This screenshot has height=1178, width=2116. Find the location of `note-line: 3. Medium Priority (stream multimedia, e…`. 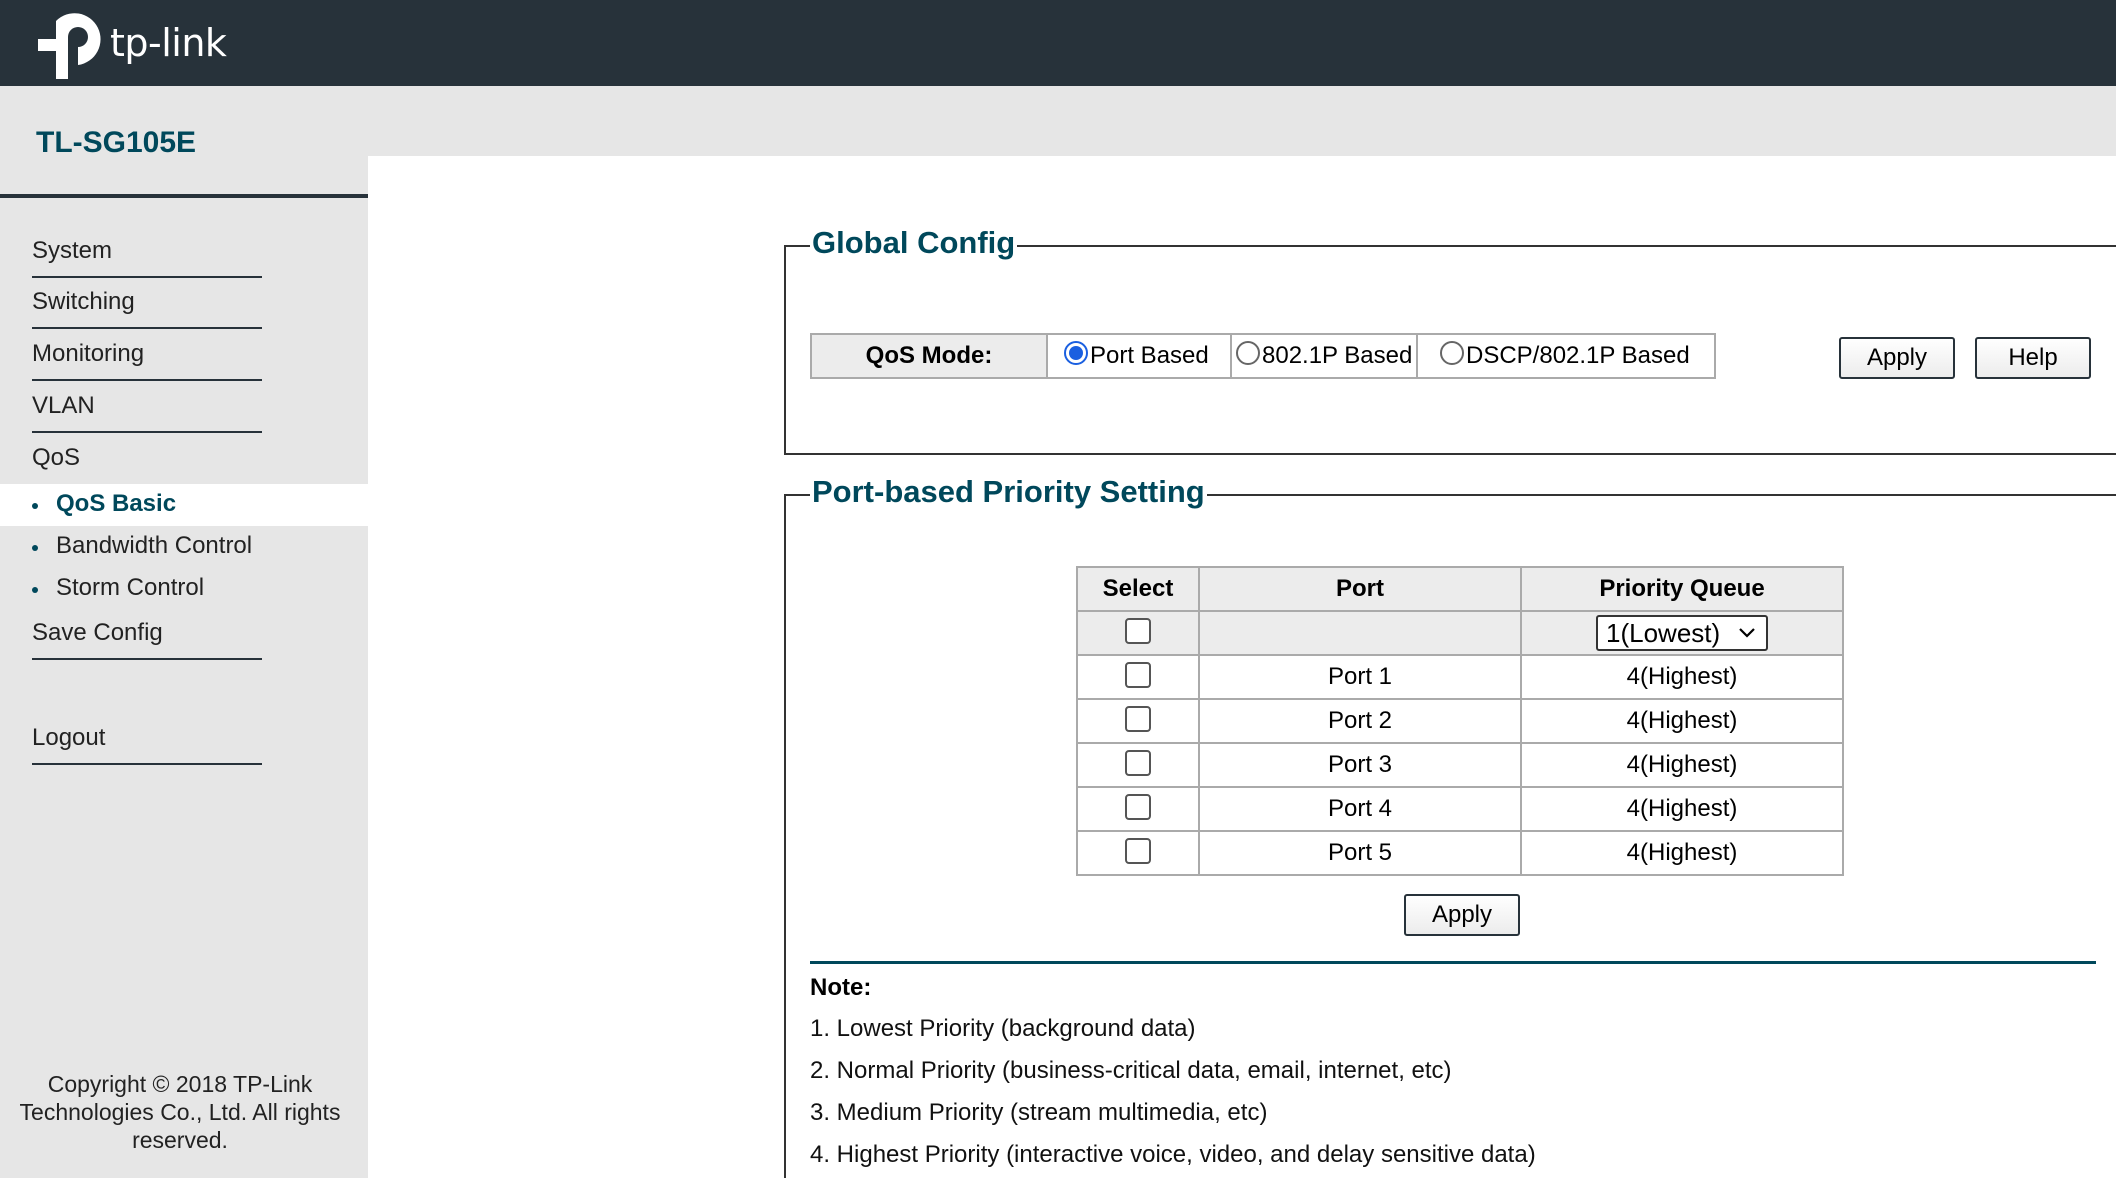

note-line: 3. Medium Priority (stream multimedia, e… is located at coordinates (1039, 1112).